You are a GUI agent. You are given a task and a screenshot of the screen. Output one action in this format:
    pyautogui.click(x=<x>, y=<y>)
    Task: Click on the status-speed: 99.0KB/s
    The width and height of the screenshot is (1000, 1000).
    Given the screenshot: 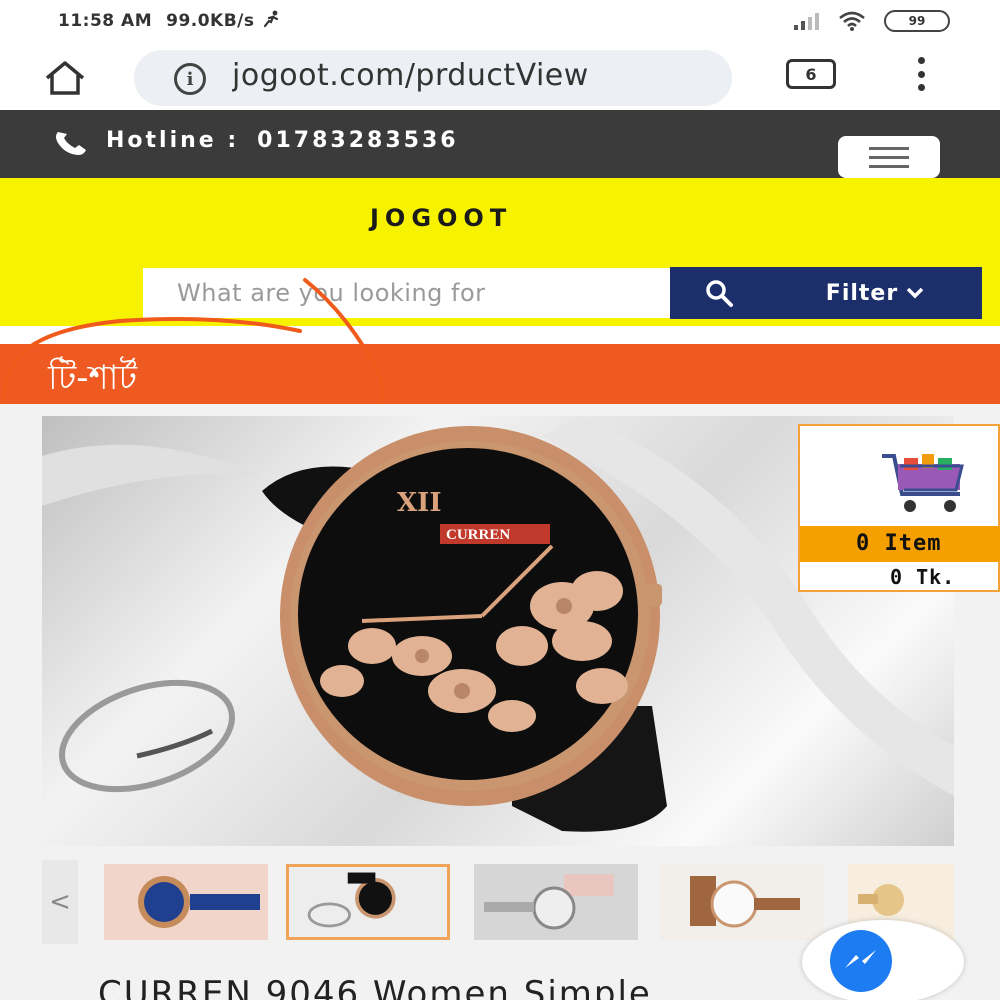 What is the action you would take?
    pyautogui.click(x=210, y=21)
    